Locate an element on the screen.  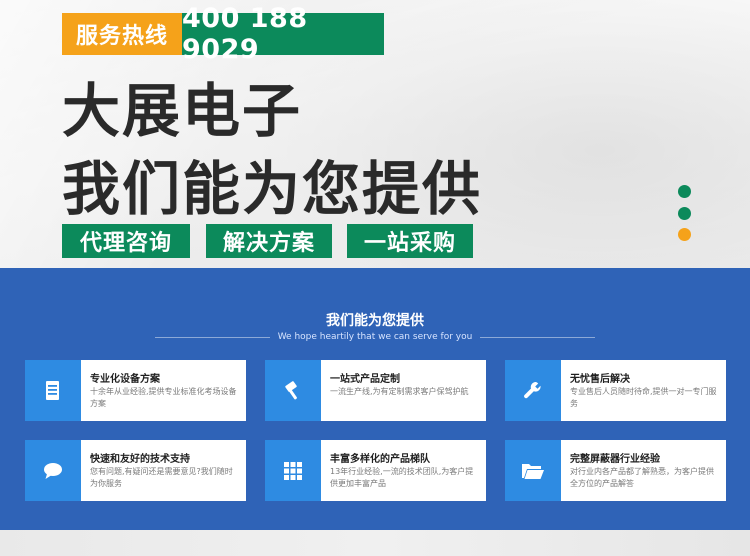
service-card-product-range: 丰富多样化的产品梯队 13年行业经验,一流的技术团队,为客户提供更加丰富产品 is located at coordinates (375, 470).